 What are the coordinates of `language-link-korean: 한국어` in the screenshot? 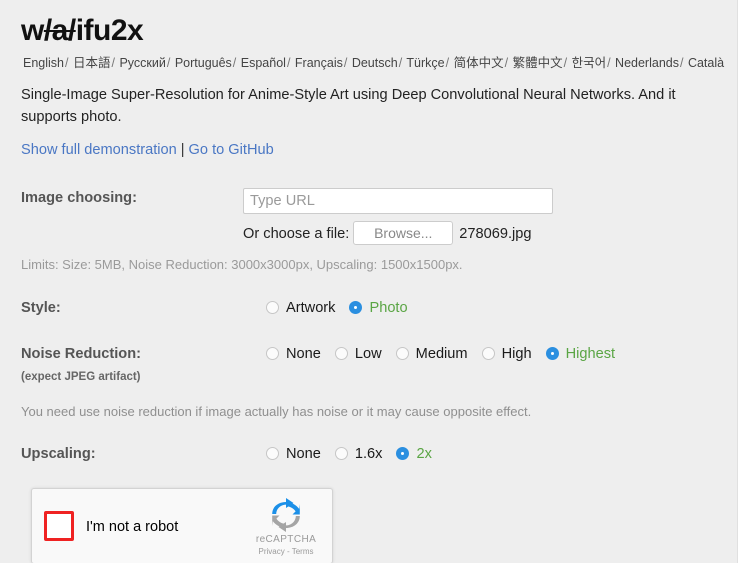 It's located at (589, 63).